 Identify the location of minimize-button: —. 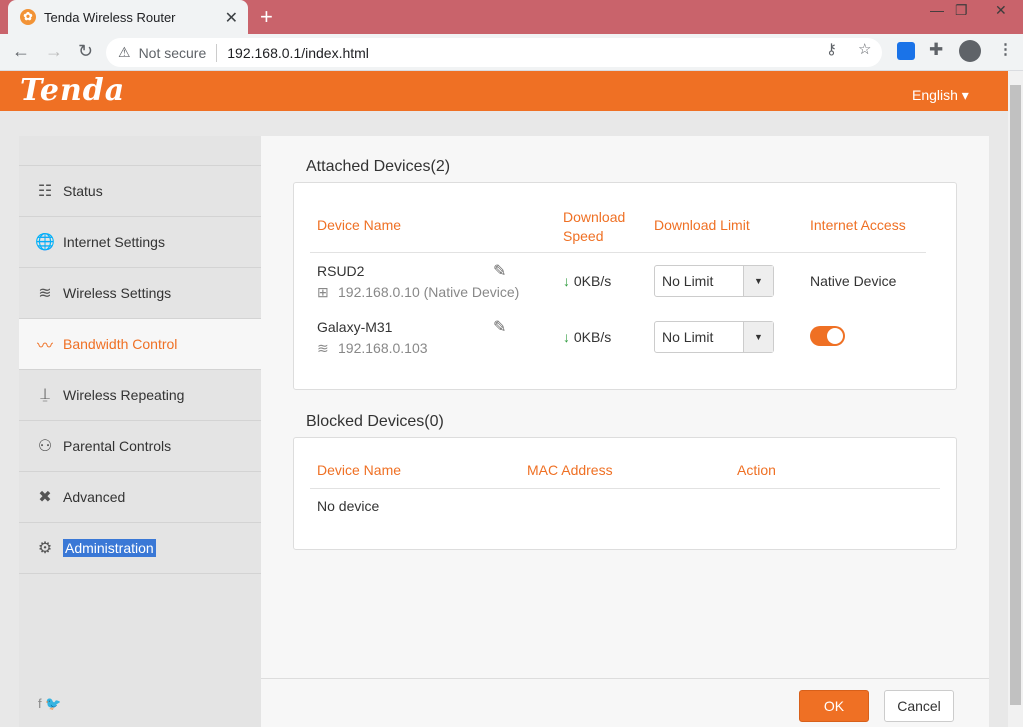
(937, 10).